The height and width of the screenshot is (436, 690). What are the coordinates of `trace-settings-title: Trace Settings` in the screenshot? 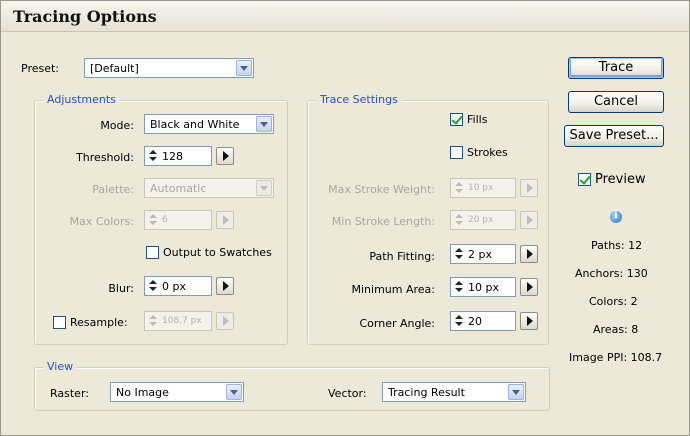 It's located at (359, 99).